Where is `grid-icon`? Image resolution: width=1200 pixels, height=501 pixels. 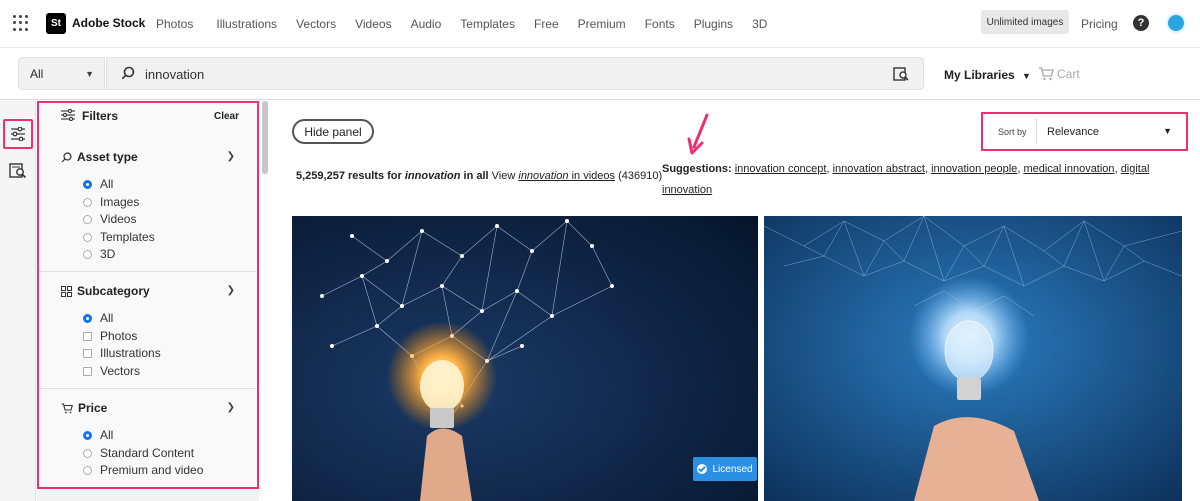 grid-icon is located at coordinates (66, 291).